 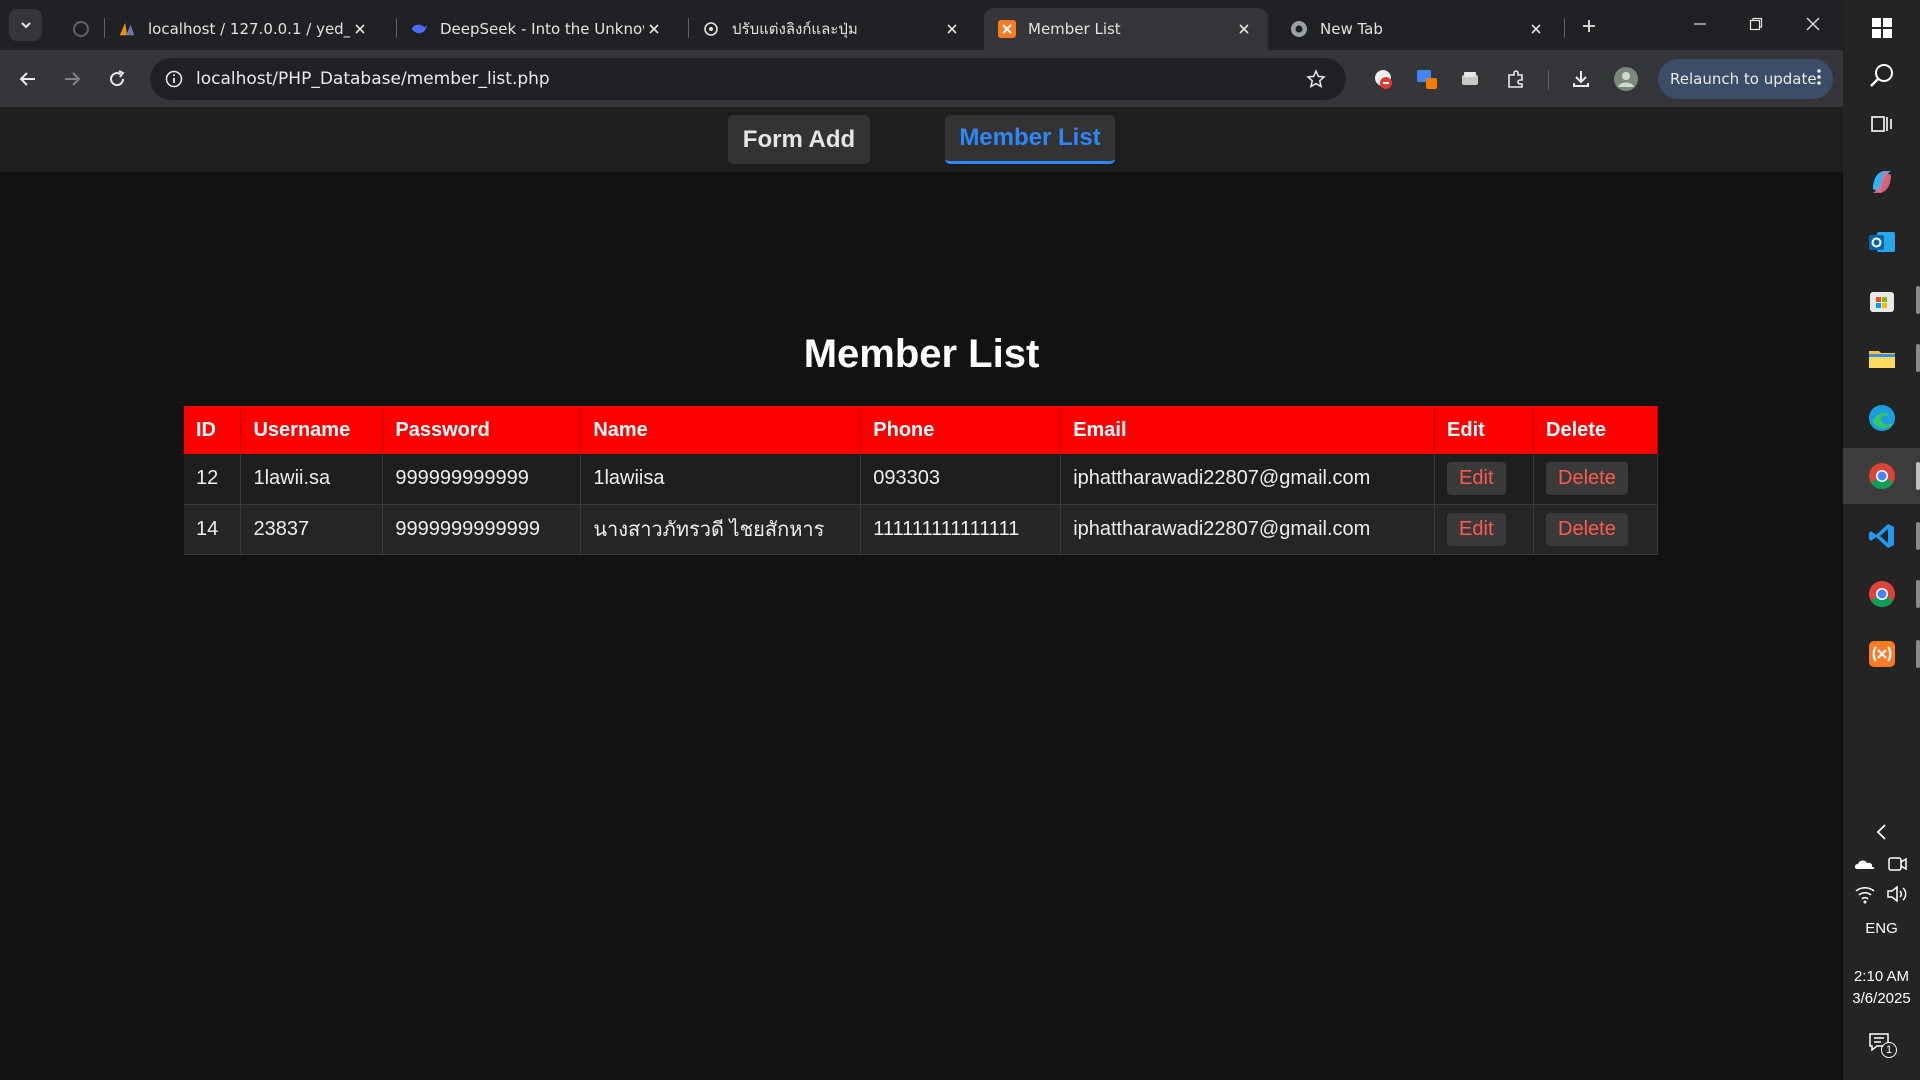 I want to click on header-name: Name, so click(x=721, y=430).